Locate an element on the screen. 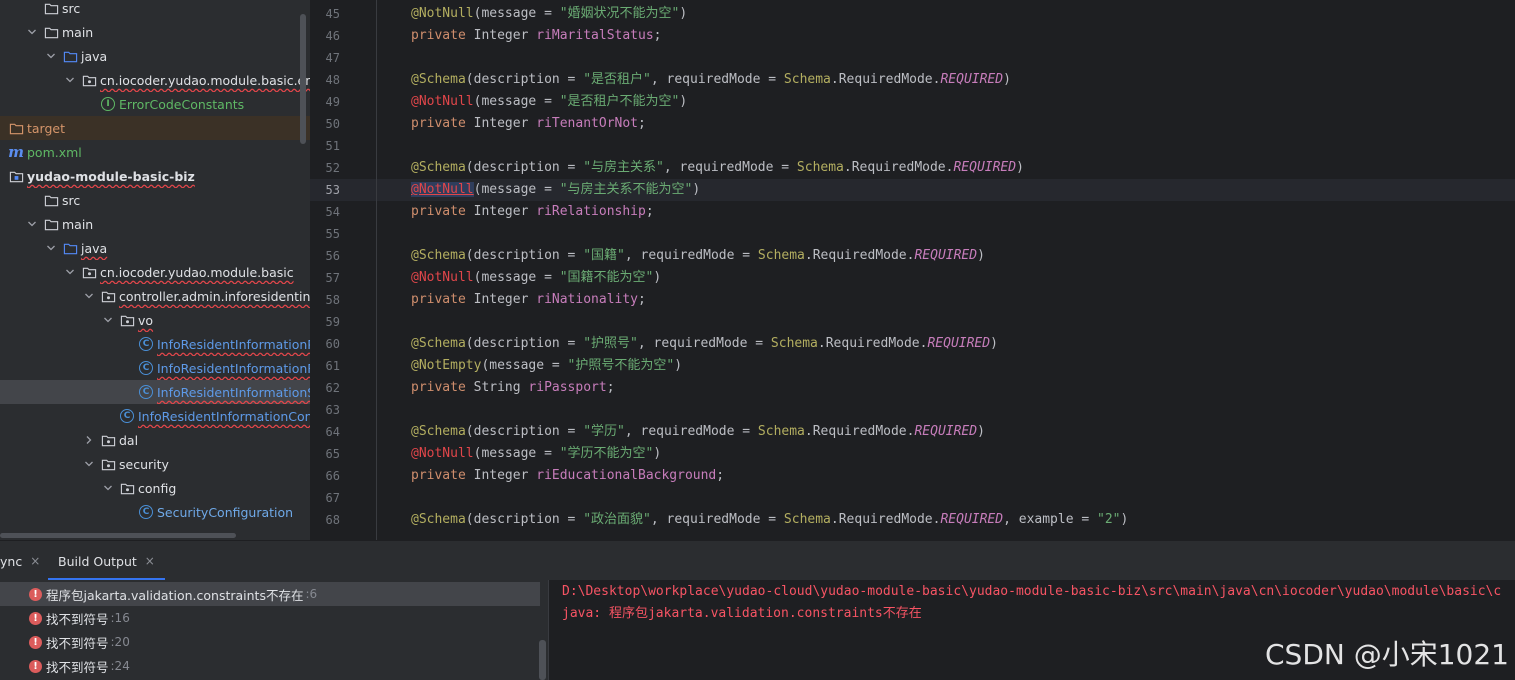 Image resolution: width=1515 pixels, height=680 pixels. tree-item: cn.iocoder.yudao.module.basic.enums is located at coordinates (155, 80).